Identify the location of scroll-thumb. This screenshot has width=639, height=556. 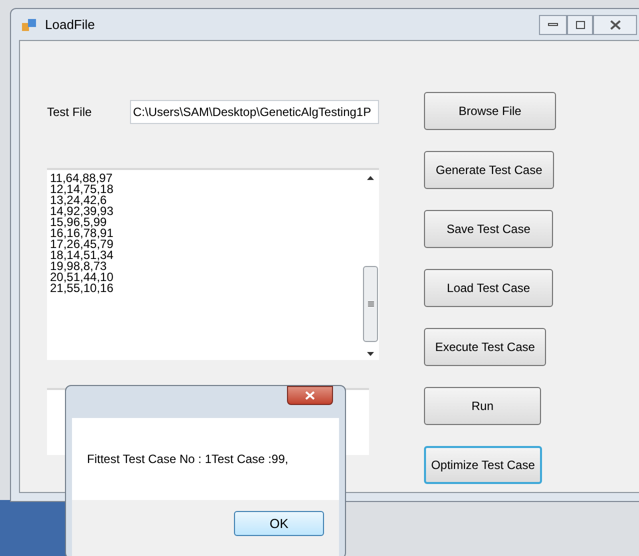
(370, 304).